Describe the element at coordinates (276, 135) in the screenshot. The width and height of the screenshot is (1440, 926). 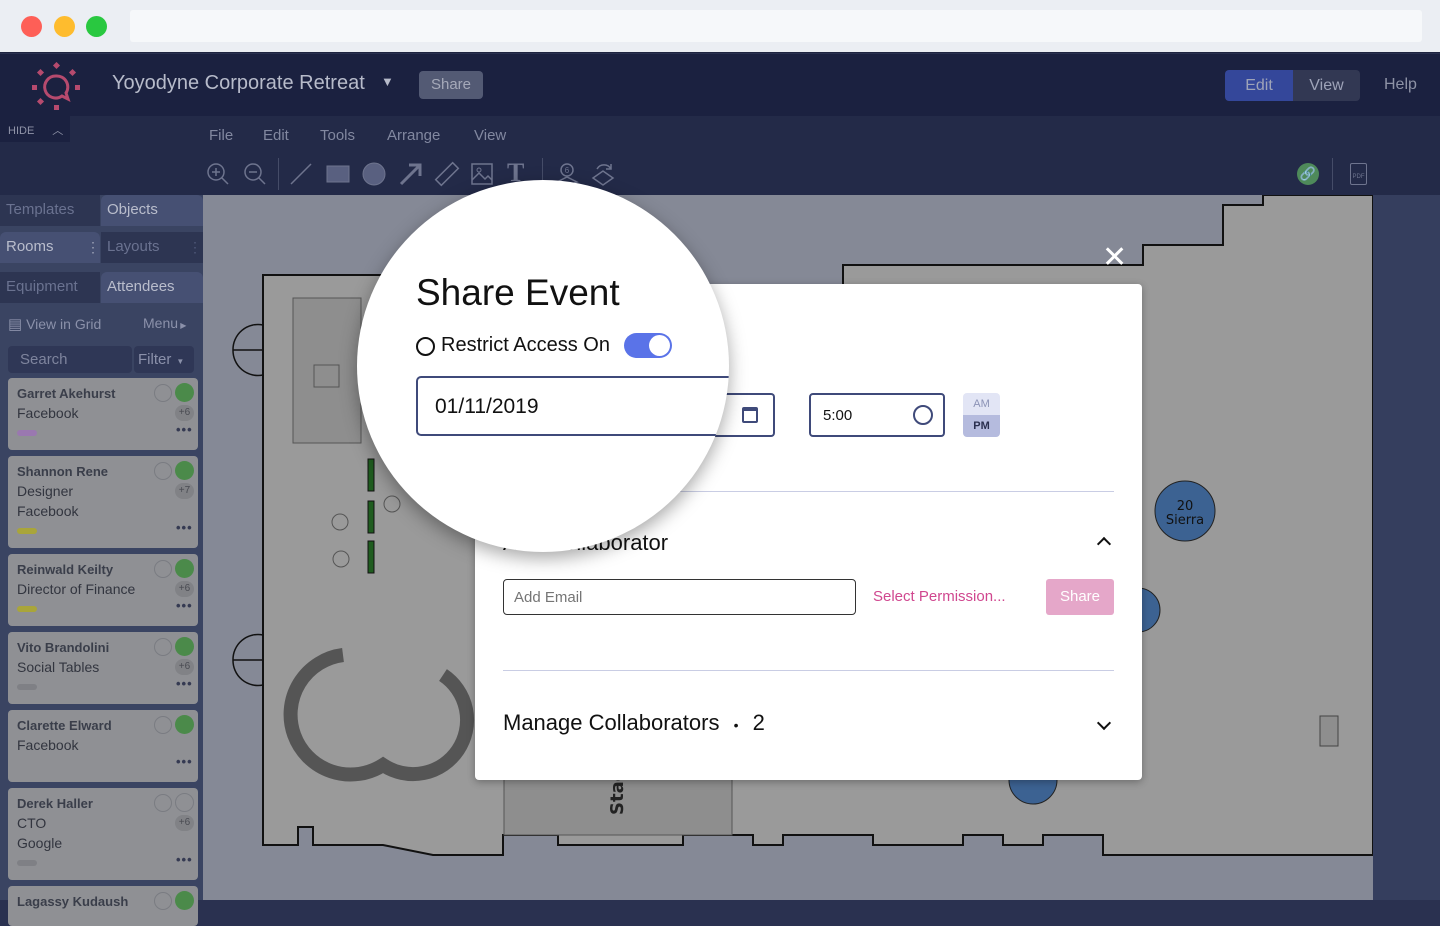
I see `menu-edit: Edit` at that location.